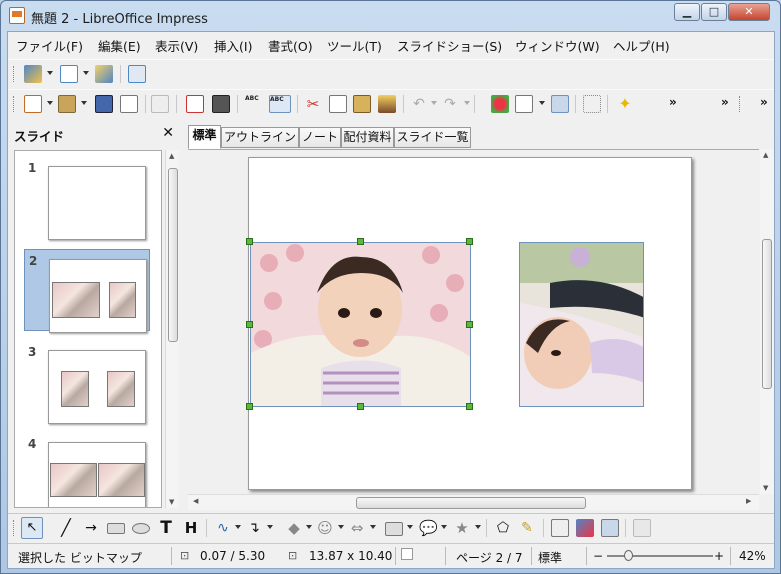 The width and height of the screenshot is (781, 574). Describe the element at coordinates (387, 104) in the screenshot. I see `format-paintbrush-icon` at that location.